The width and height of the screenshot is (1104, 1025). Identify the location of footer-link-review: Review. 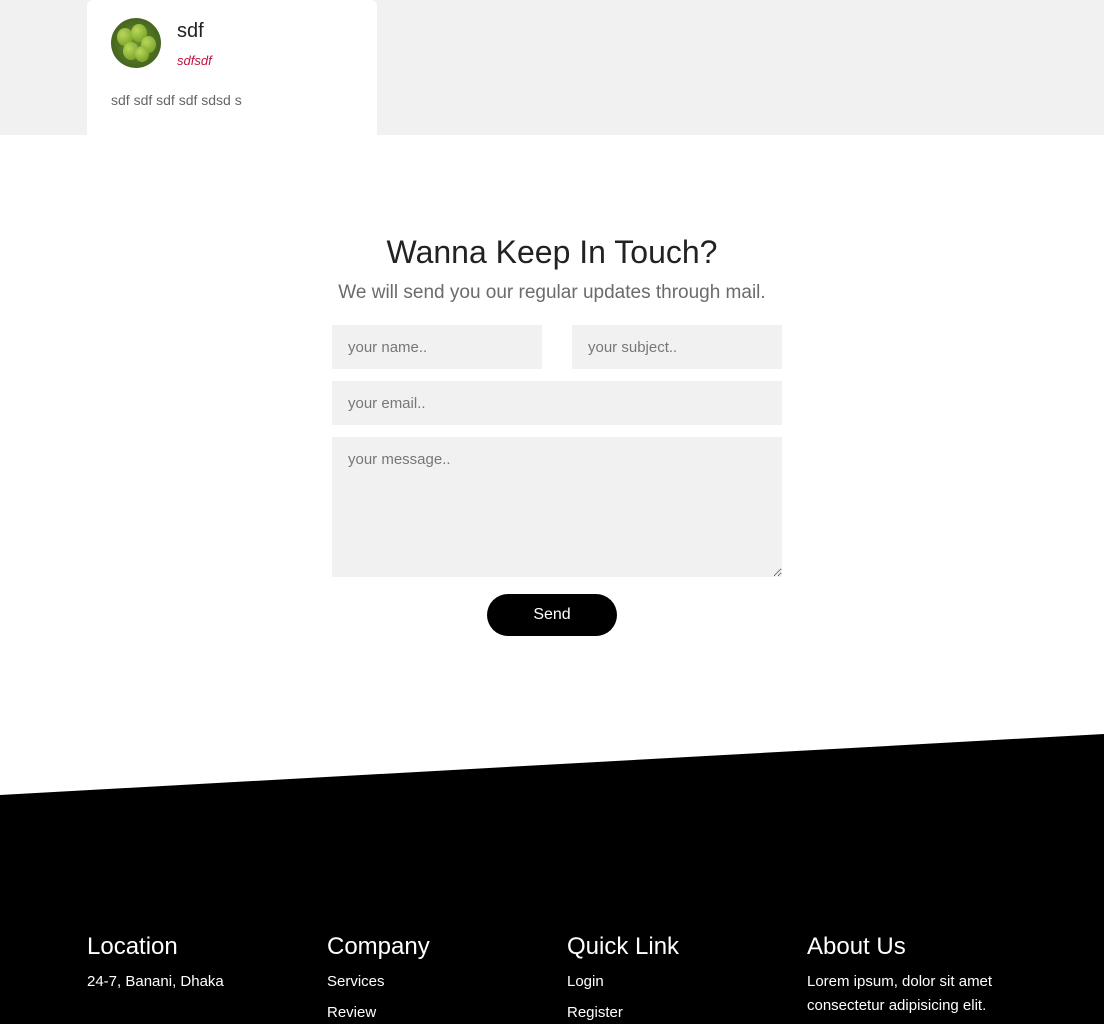
(378, 1013).